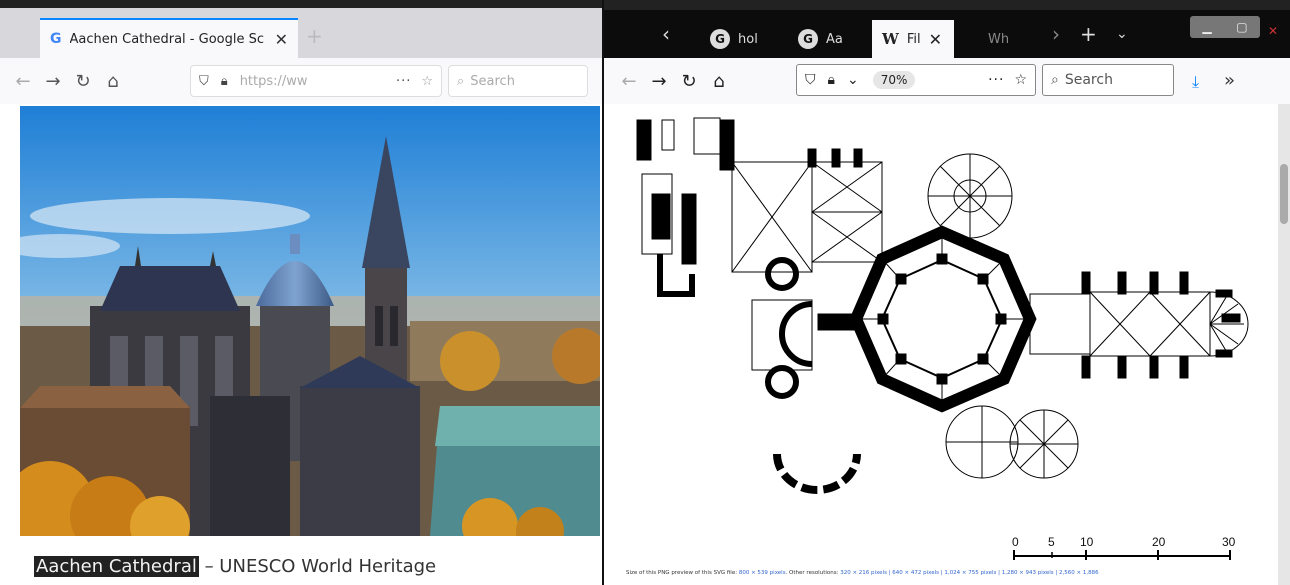 This screenshot has height=585, width=1290. What do you see at coordinates (734, 39) in the screenshot?
I see `tab-google-1: G hol` at bounding box center [734, 39].